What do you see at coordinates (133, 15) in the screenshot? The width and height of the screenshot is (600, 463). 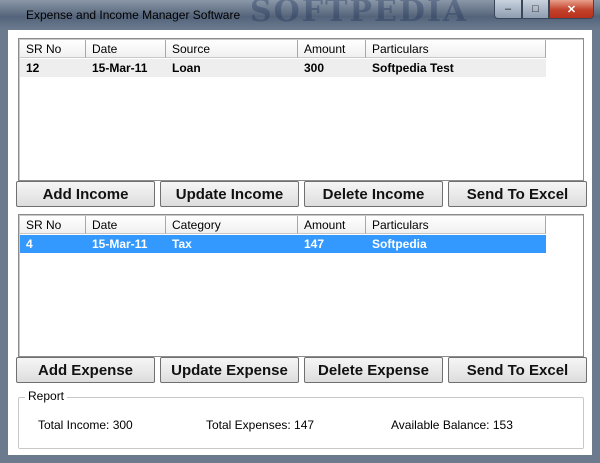 I see `window-title: Expense and Income Manager Software` at bounding box center [133, 15].